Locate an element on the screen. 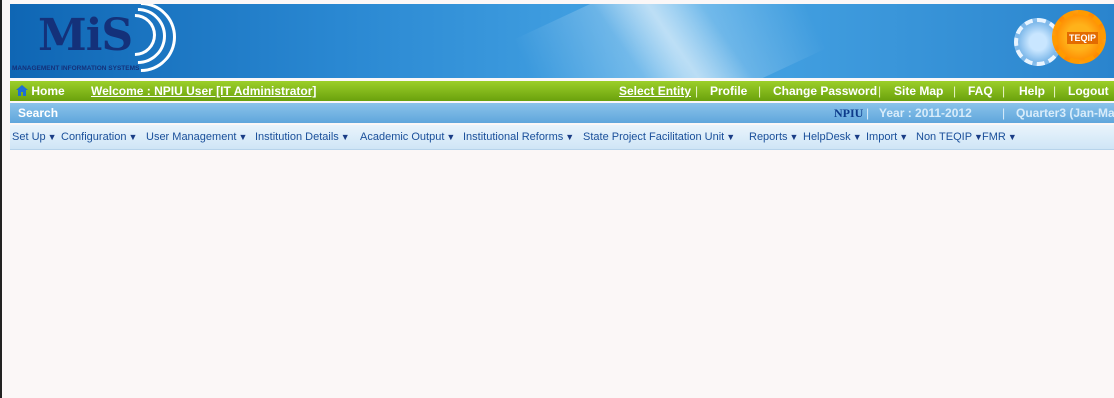 The height and width of the screenshot is (398, 1114). profile-link: Profile is located at coordinates (728, 91).